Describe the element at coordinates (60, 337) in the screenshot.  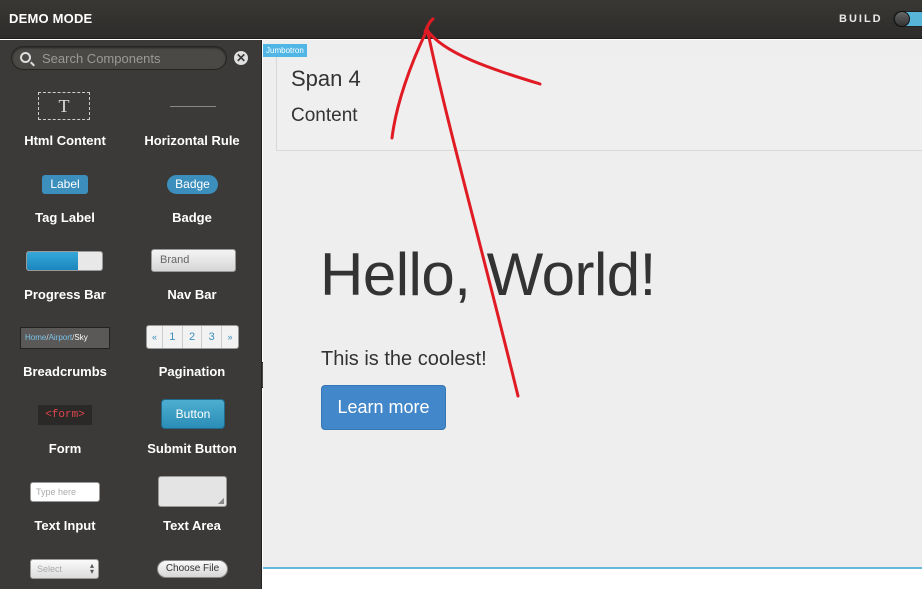
I see `breadcrumb-airport: Airport` at that location.